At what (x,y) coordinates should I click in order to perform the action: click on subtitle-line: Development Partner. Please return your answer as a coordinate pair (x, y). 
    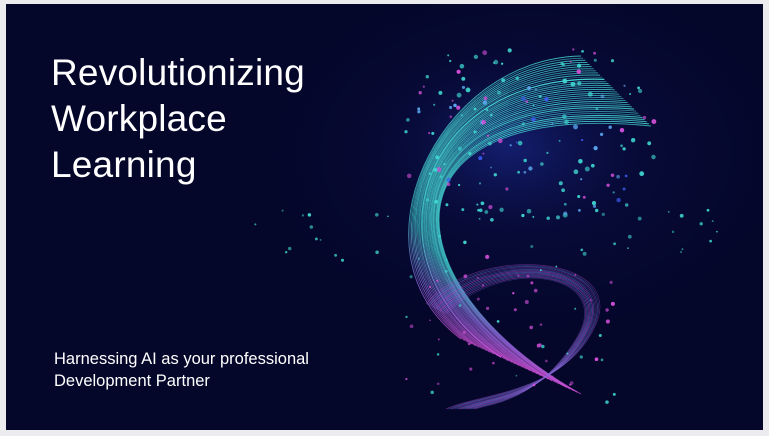
    Looking at the image, I should click on (132, 381).